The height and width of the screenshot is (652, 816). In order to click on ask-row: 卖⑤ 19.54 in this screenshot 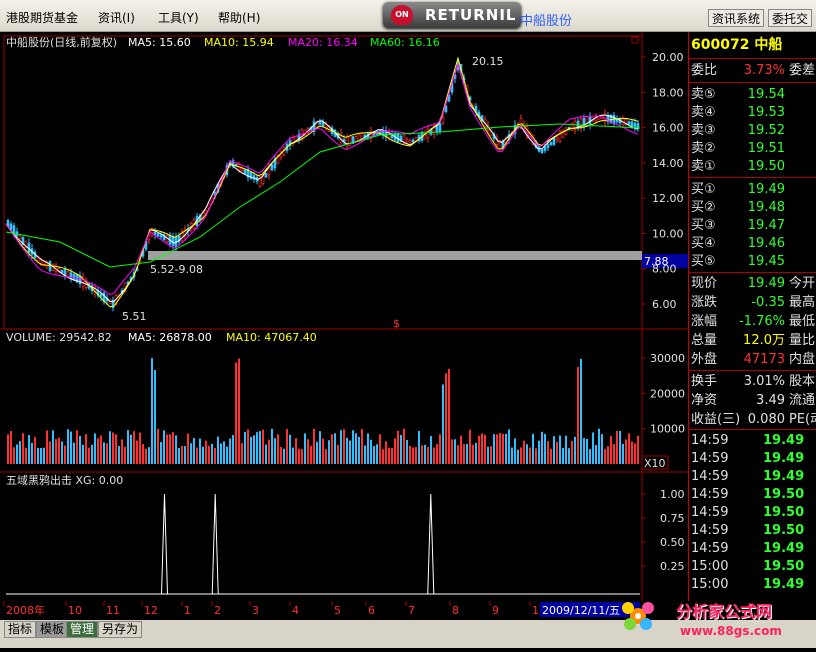, I will do `click(753, 95)`.